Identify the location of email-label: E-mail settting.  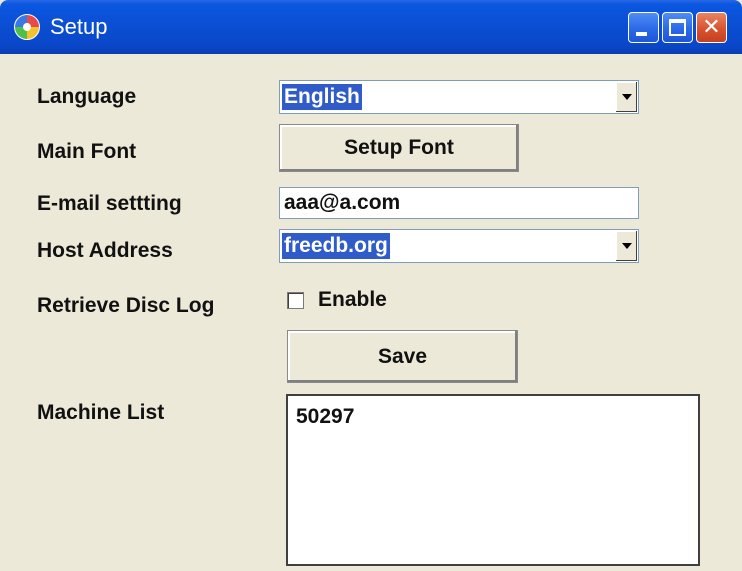
(109, 203).